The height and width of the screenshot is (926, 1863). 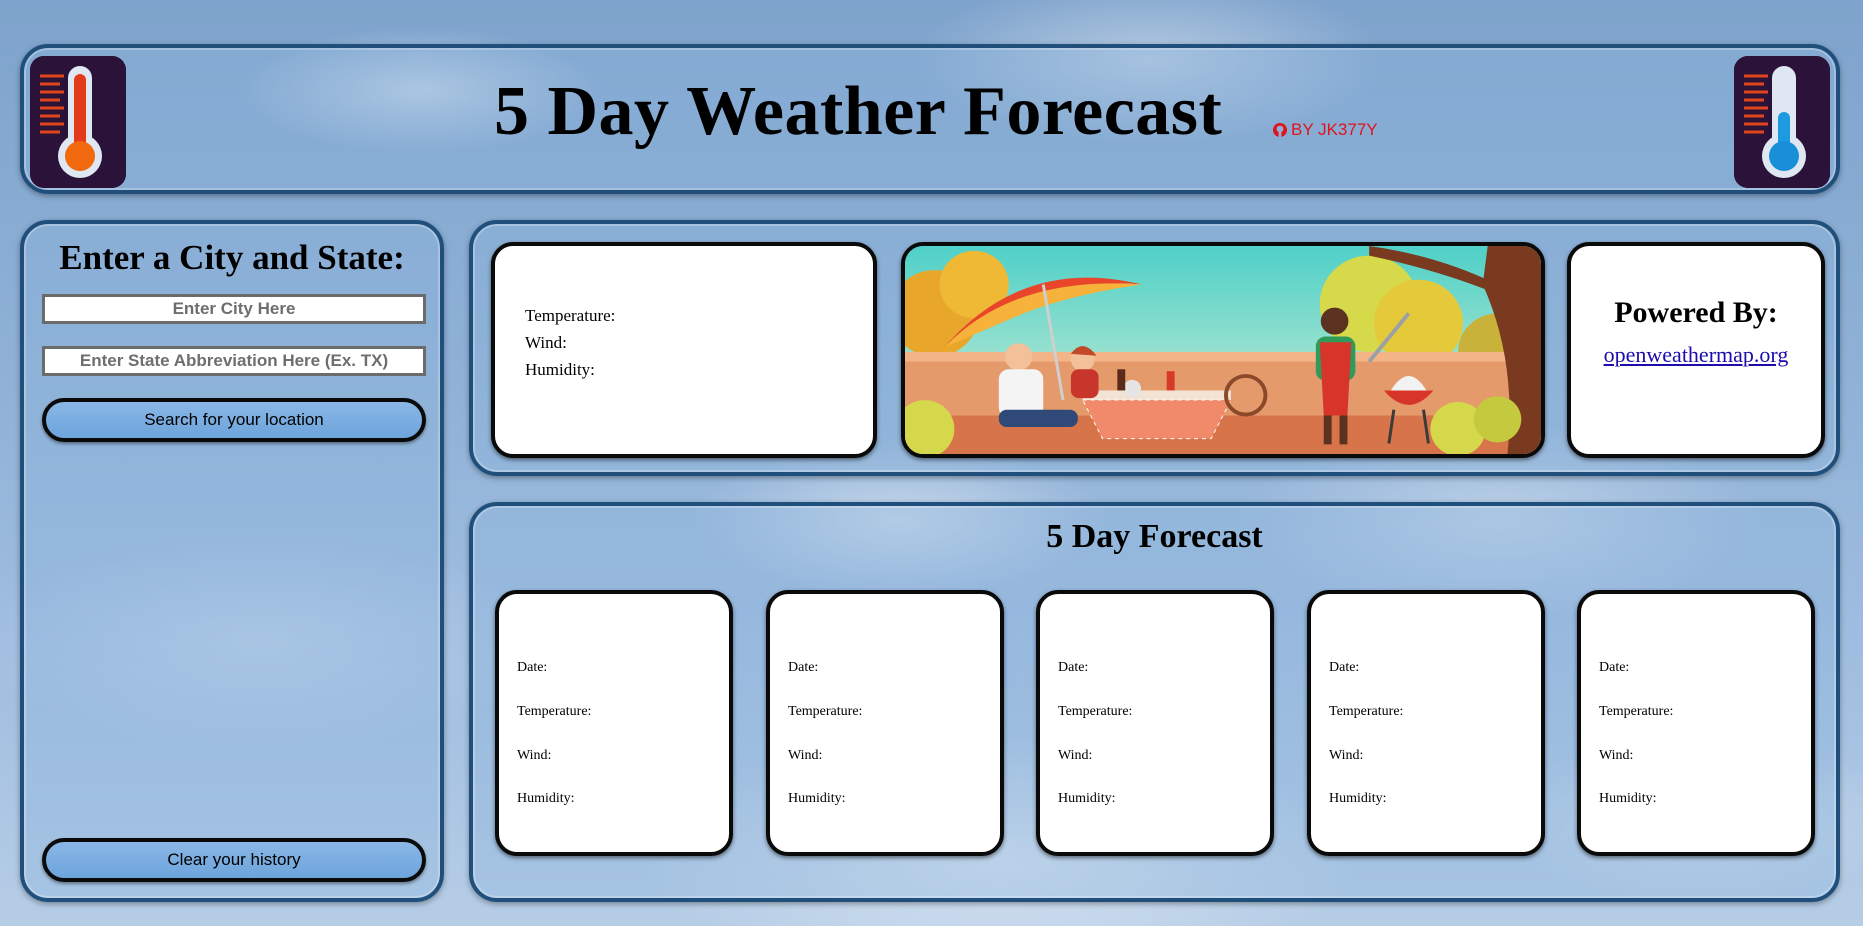 What do you see at coordinates (560, 369) in the screenshot?
I see `current-humidity-label: Humidity:` at bounding box center [560, 369].